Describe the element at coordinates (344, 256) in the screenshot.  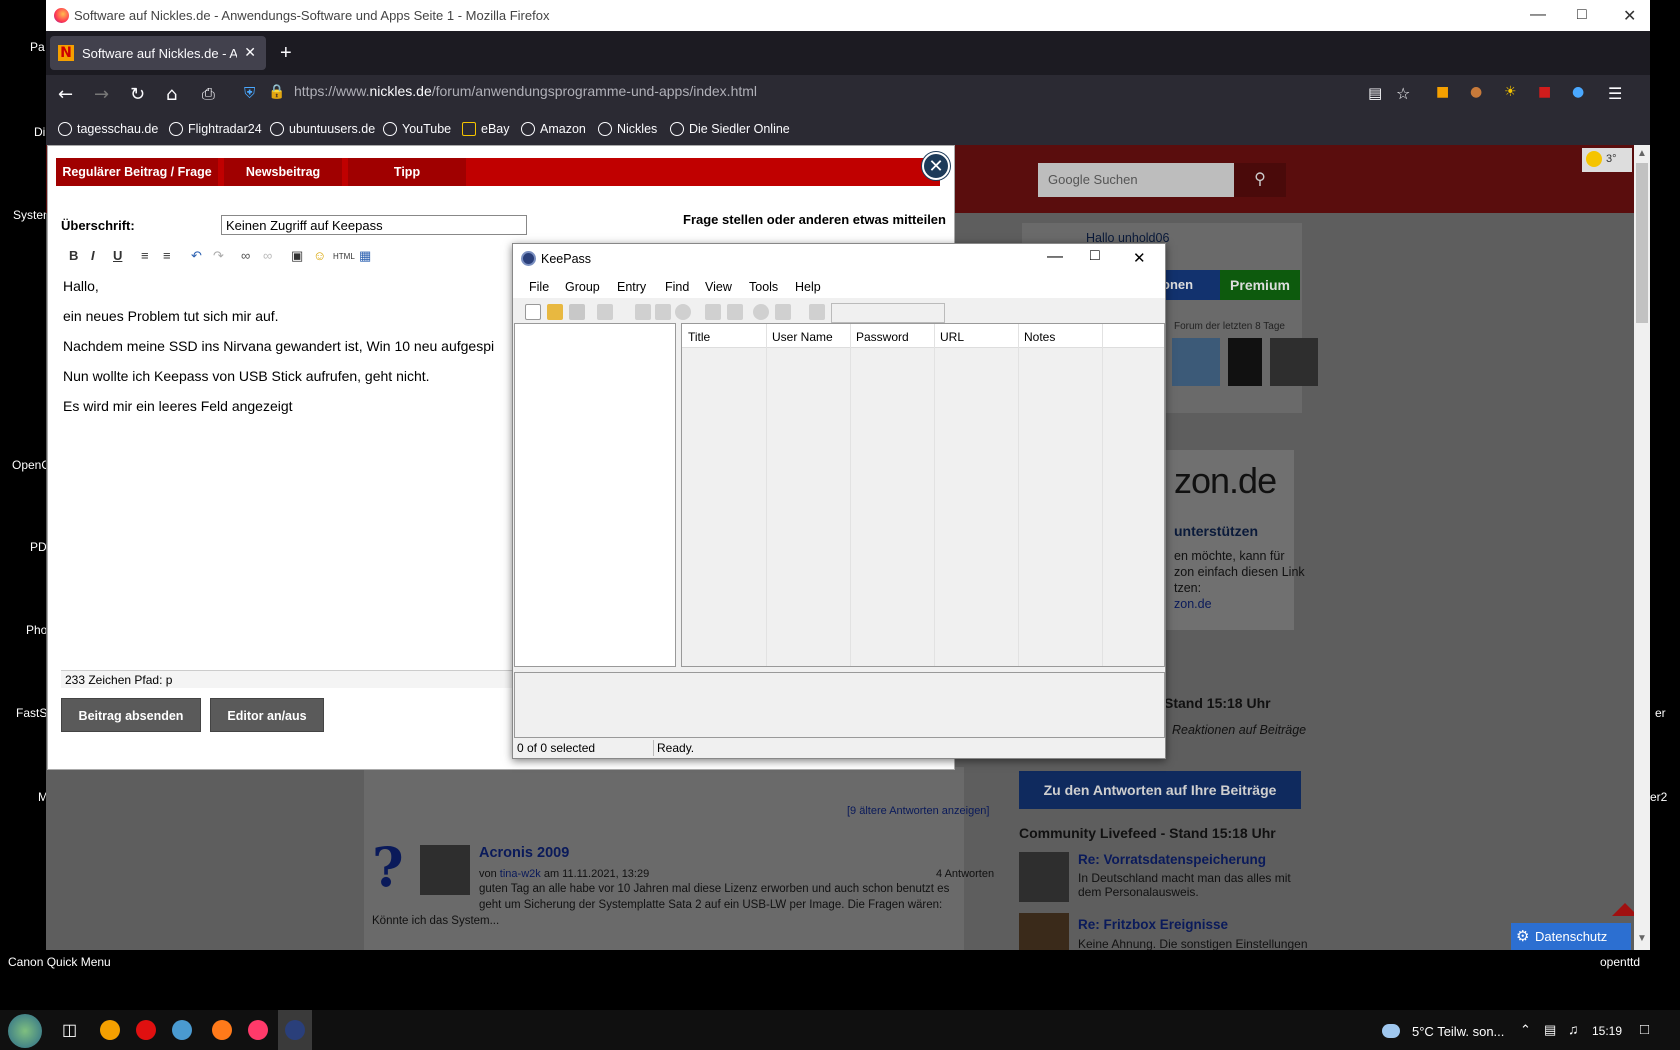
I see `html-icon: HTML` at that location.